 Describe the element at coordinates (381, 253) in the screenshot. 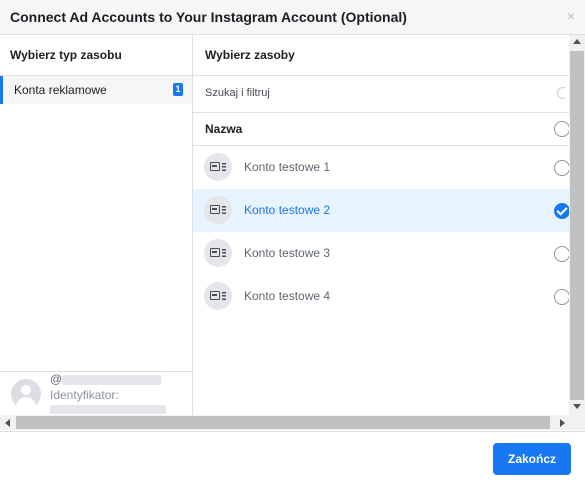

I see `list-item: Konto testowe 3` at that location.